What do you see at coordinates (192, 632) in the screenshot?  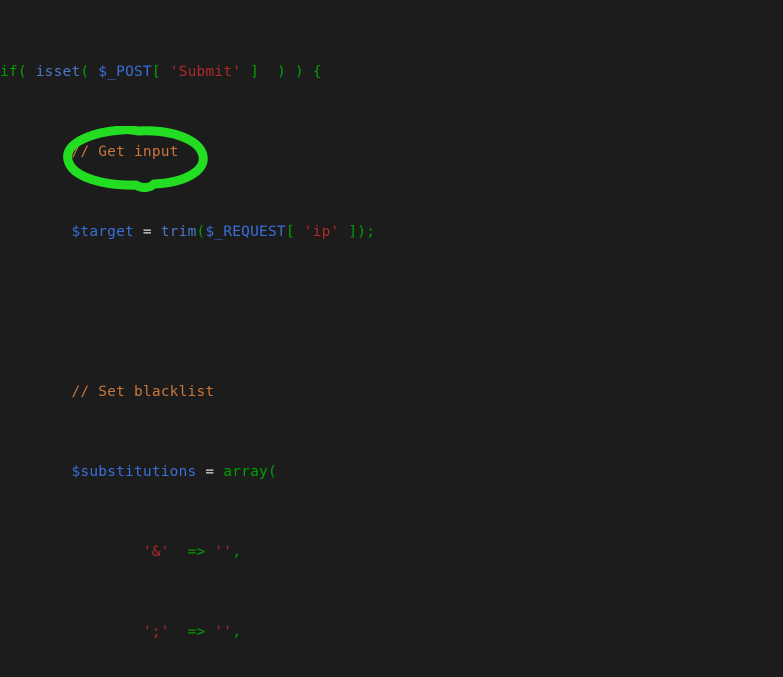 I see `blacklist-row-semicolon: ';' => '',` at bounding box center [192, 632].